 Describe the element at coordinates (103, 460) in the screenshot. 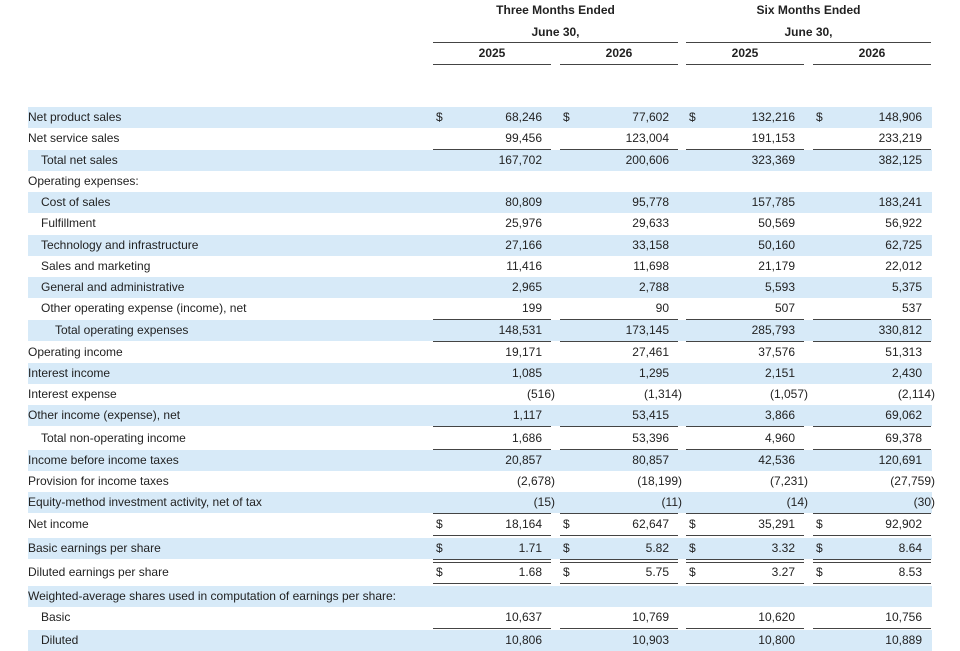

I see `row-label: Income before income taxes` at that location.